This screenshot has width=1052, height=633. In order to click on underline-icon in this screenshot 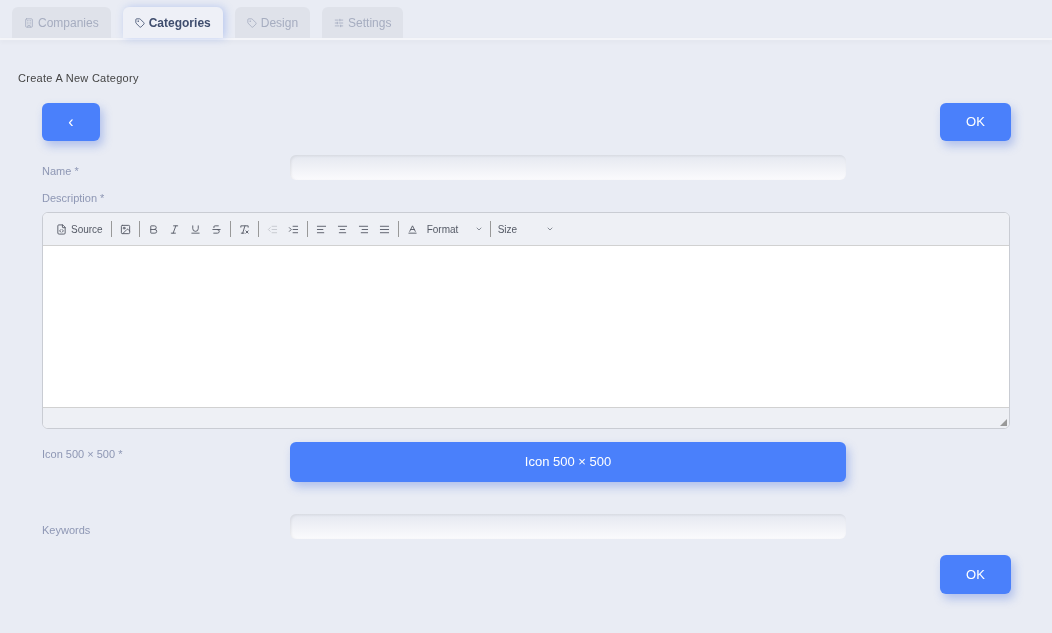, I will do `click(195, 229)`.